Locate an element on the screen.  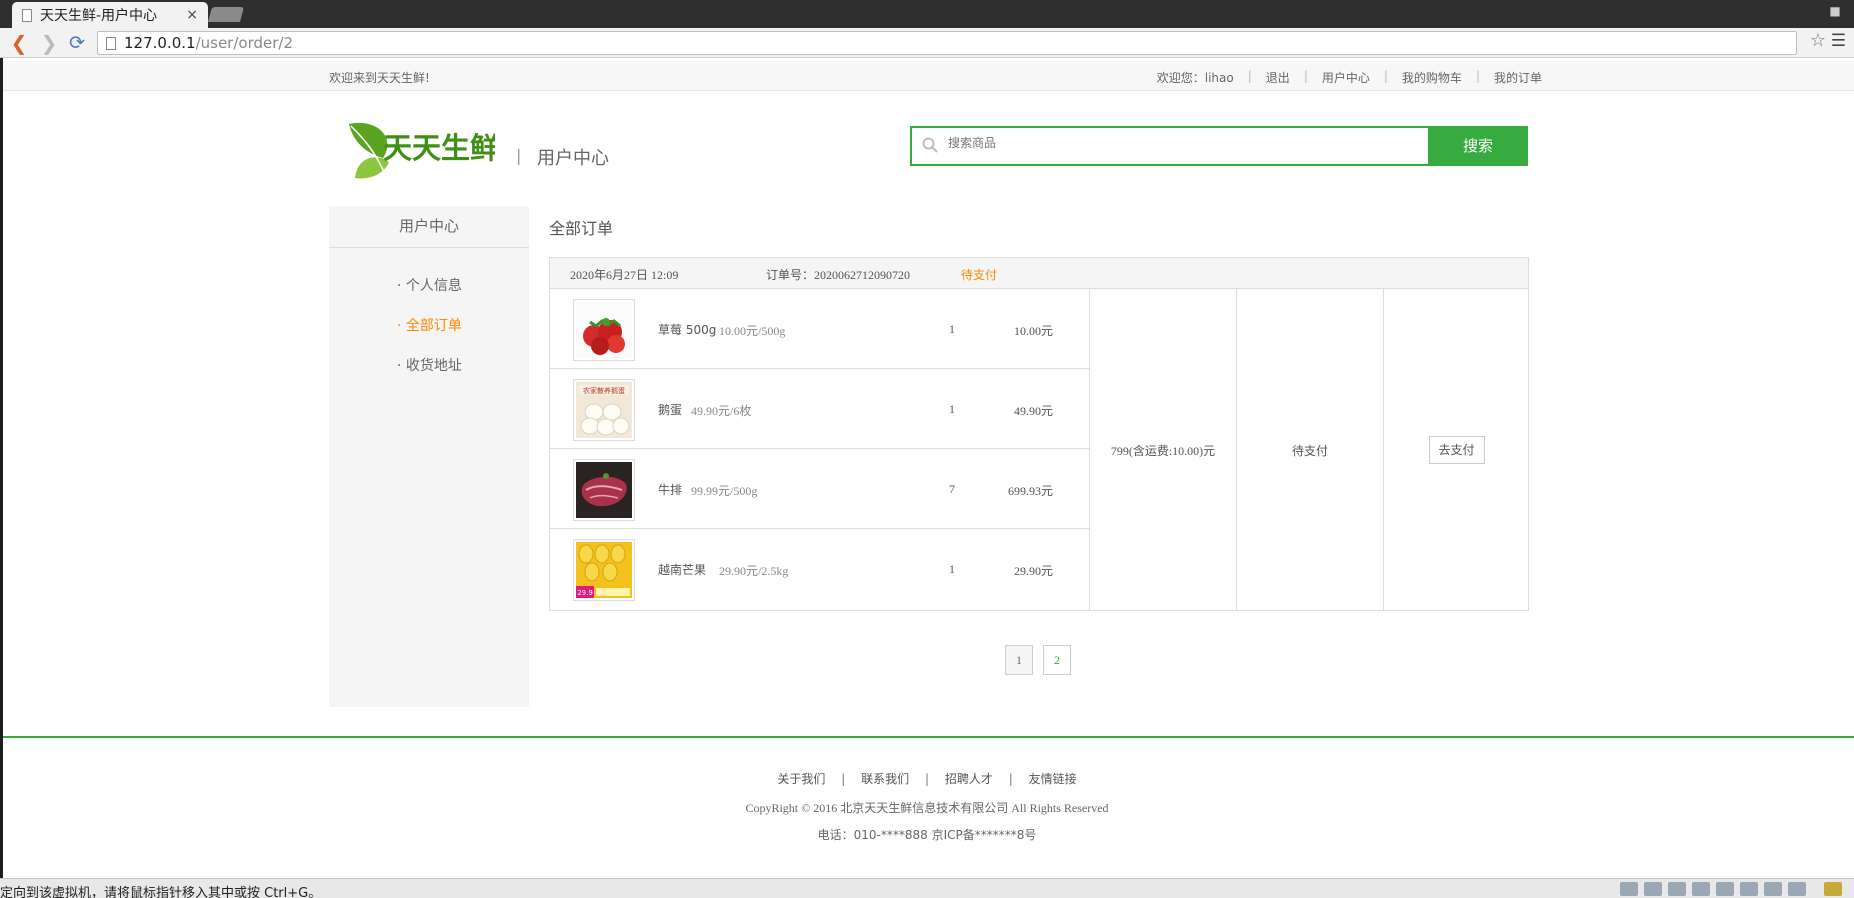
goose-eggs-image: 农家散养鹅蛋 is located at coordinates (604, 410).